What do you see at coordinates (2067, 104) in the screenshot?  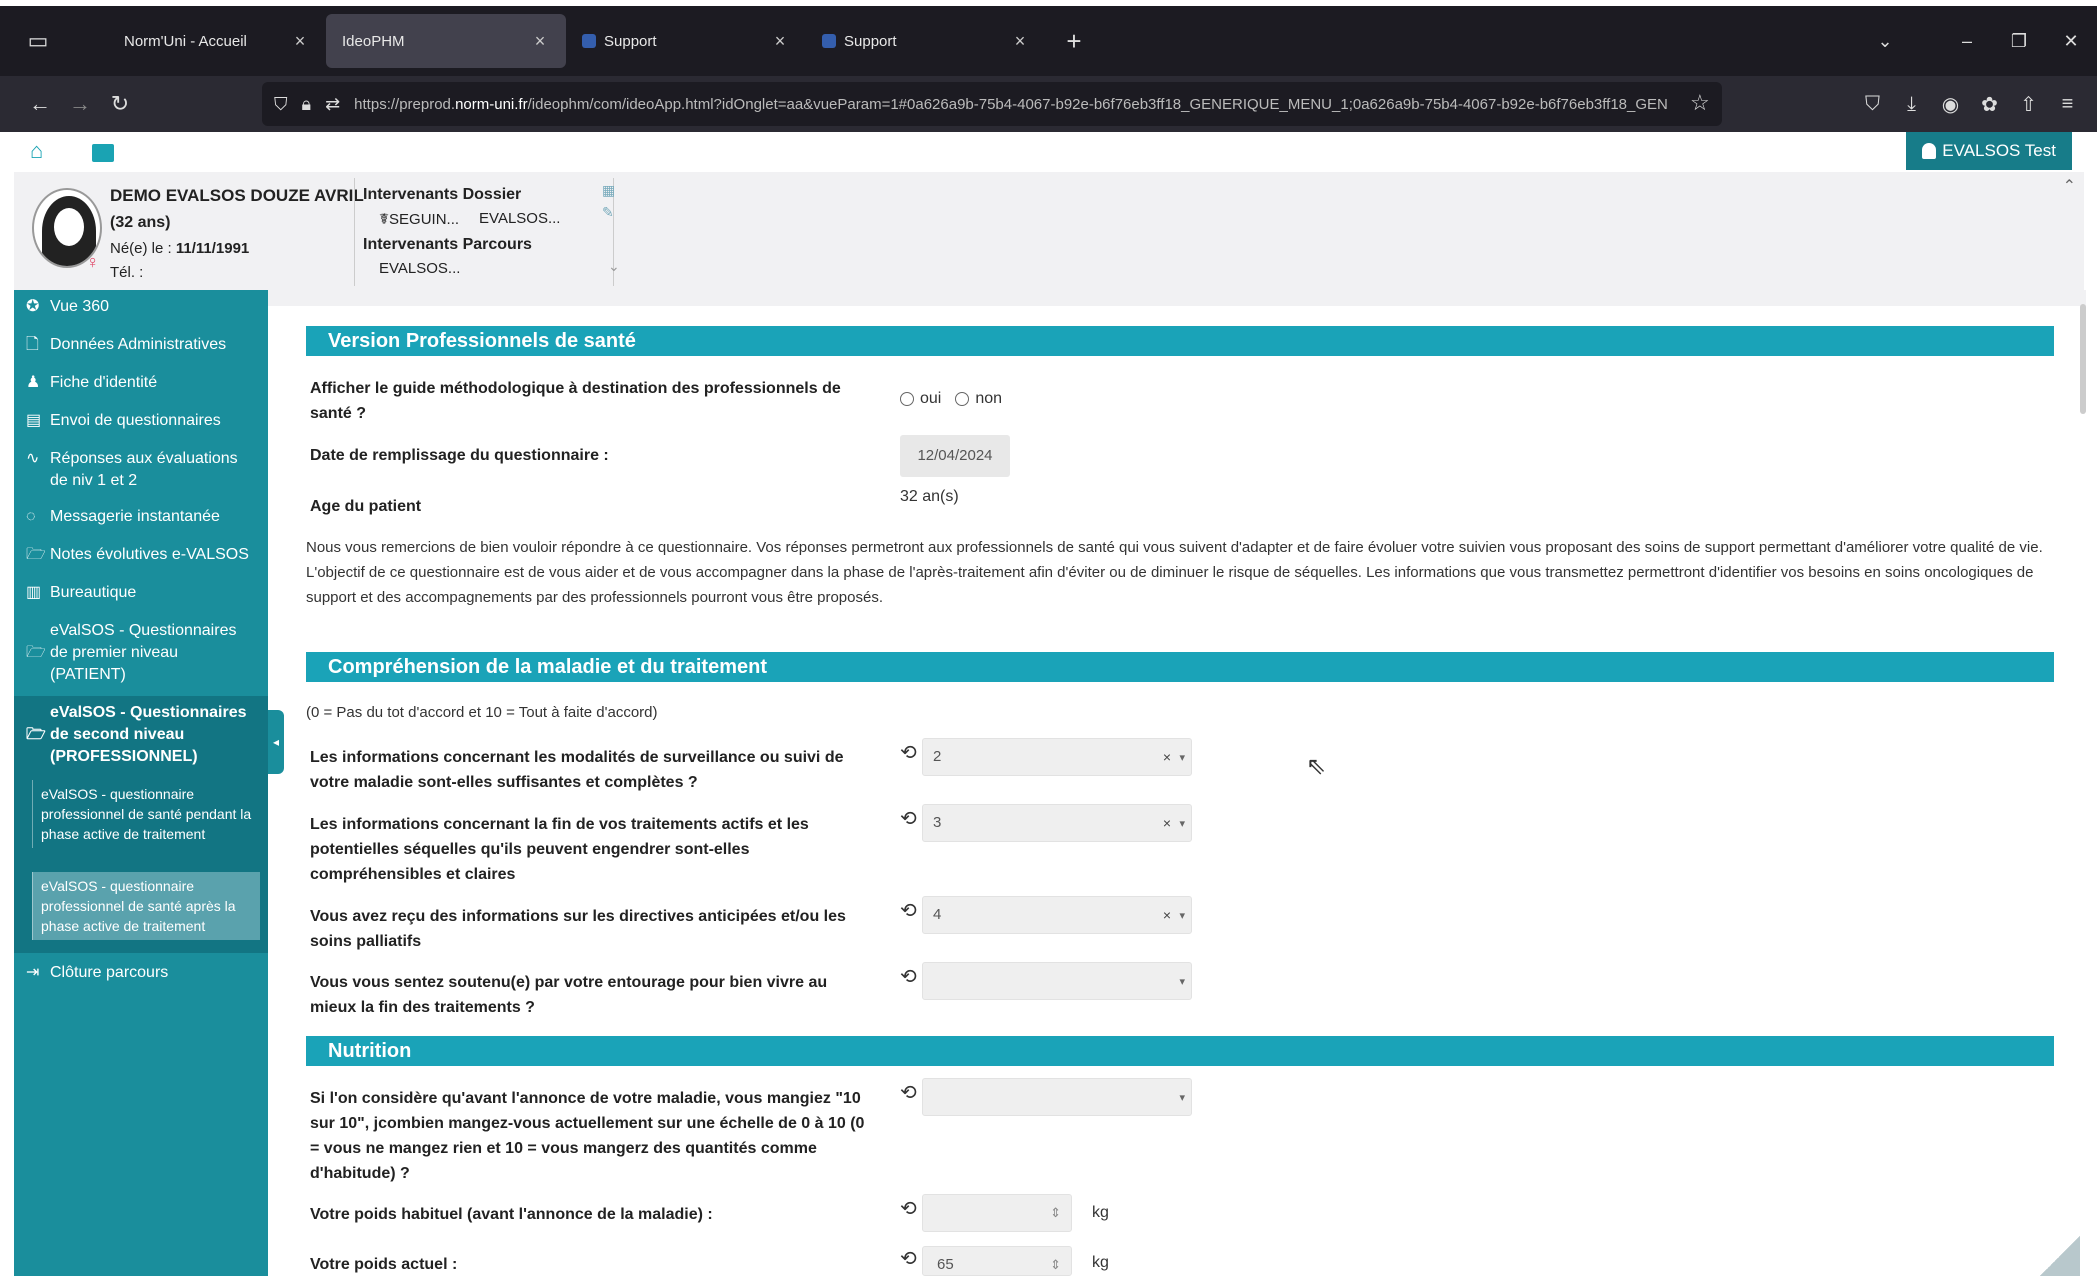 I see `menu-icon: ≡` at bounding box center [2067, 104].